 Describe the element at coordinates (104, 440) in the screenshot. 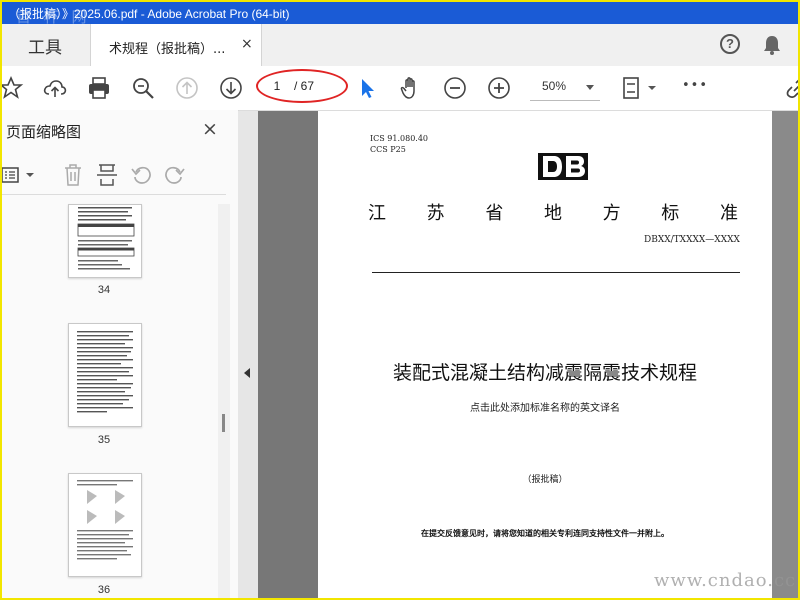

I see `thumbnail-number: 35` at that location.